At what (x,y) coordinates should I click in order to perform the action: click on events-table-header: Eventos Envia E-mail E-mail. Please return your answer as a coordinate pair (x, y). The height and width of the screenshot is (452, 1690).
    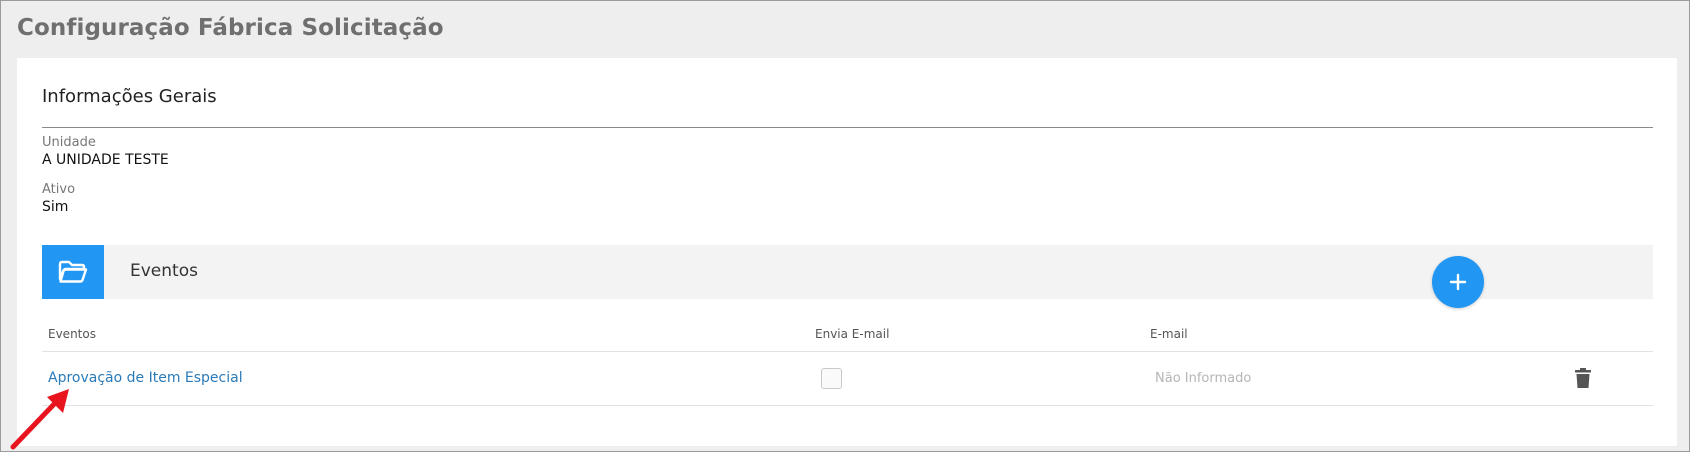
    Looking at the image, I should click on (847, 336).